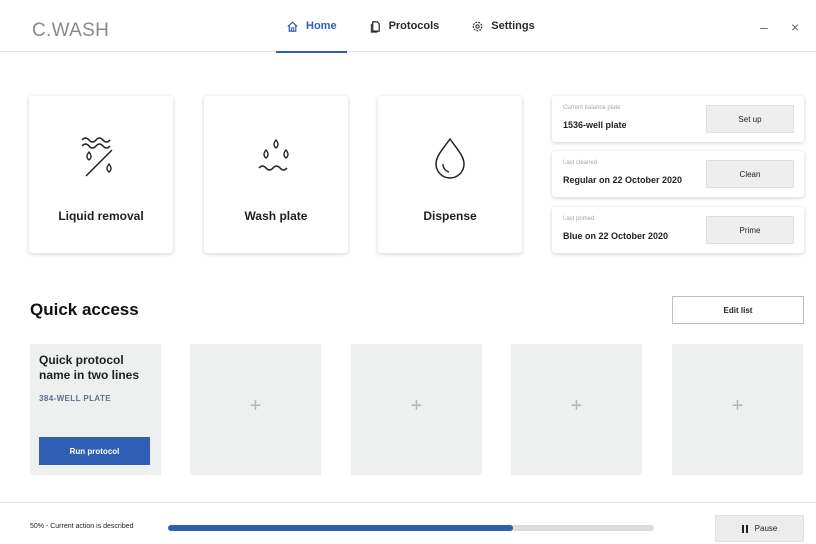 The width and height of the screenshot is (816, 544). Describe the element at coordinates (375, 26) in the screenshot. I see `document-icon` at that location.